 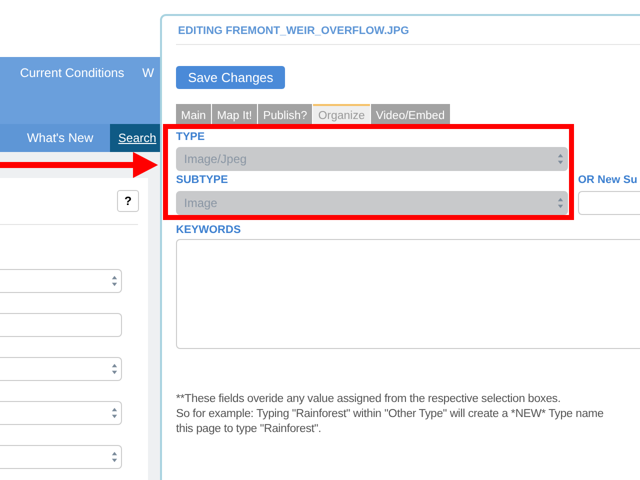 What do you see at coordinates (190, 137) in the screenshot?
I see `field-label: TYPE` at bounding box center [190, 137].